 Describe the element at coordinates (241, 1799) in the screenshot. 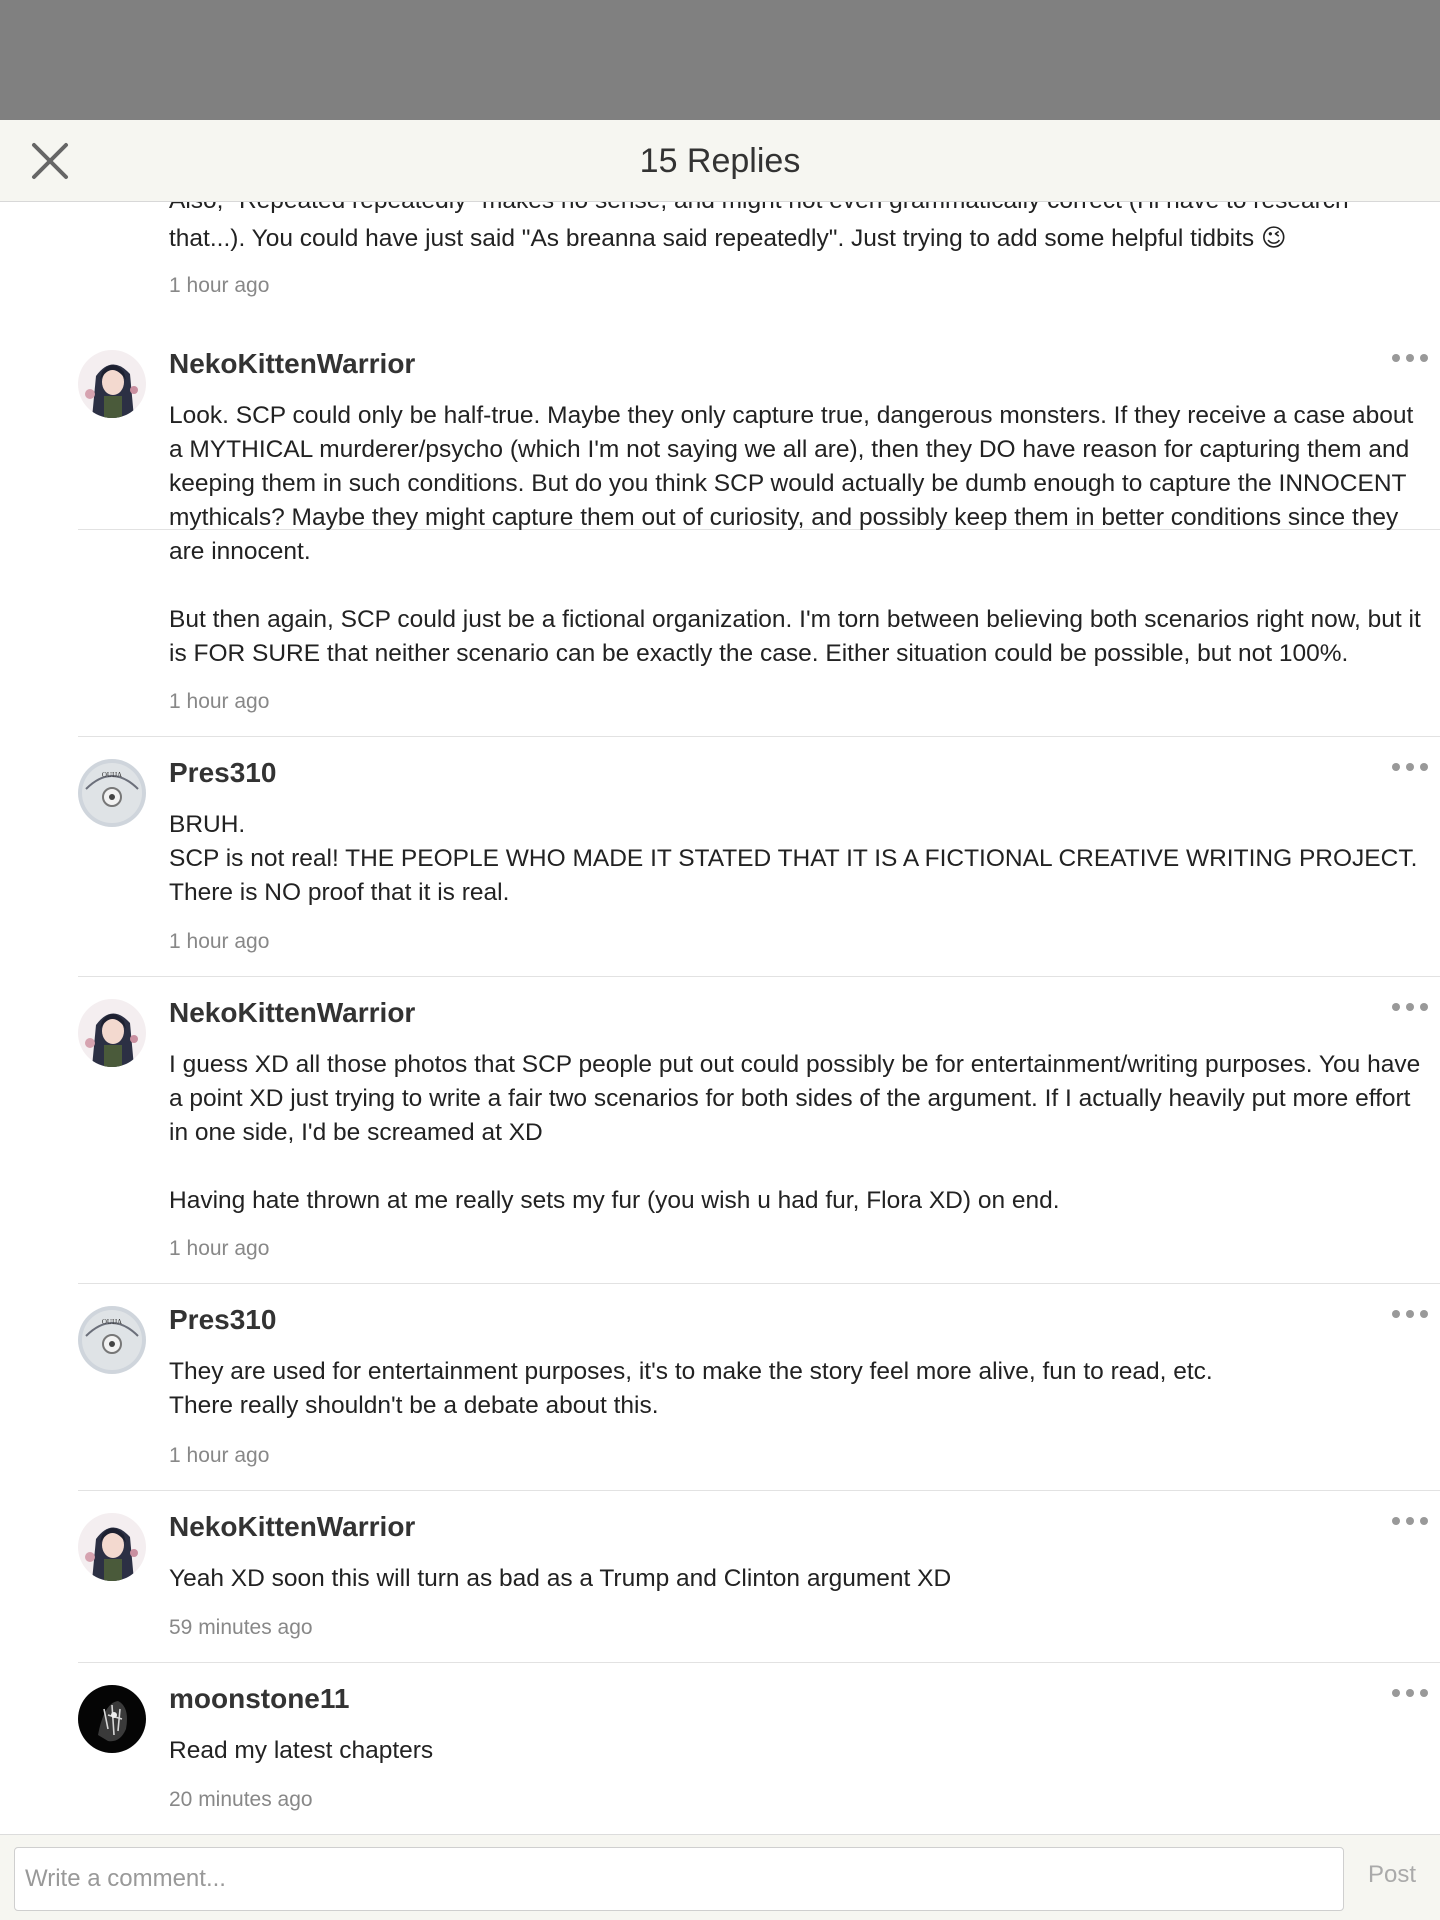

I see `reply-timestamp: 20 minutes ago` at that location.